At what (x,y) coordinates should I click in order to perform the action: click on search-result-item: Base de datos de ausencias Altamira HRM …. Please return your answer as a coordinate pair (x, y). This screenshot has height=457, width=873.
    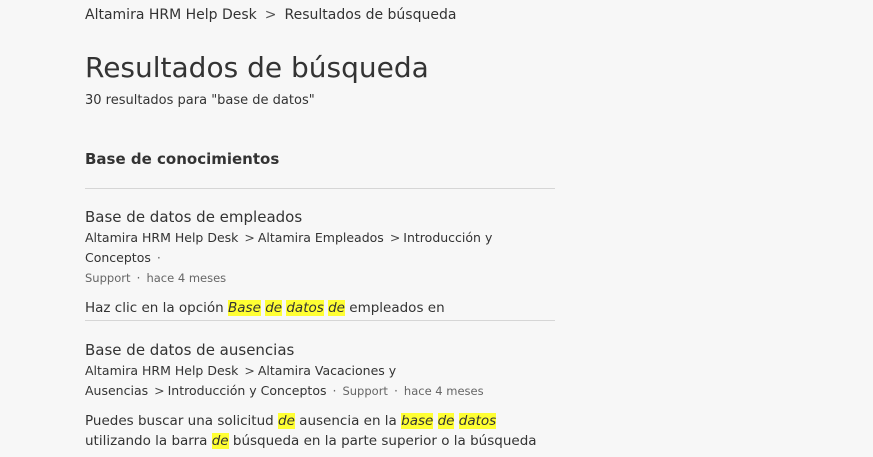
    Looking at the image, I should click on (320, 396).